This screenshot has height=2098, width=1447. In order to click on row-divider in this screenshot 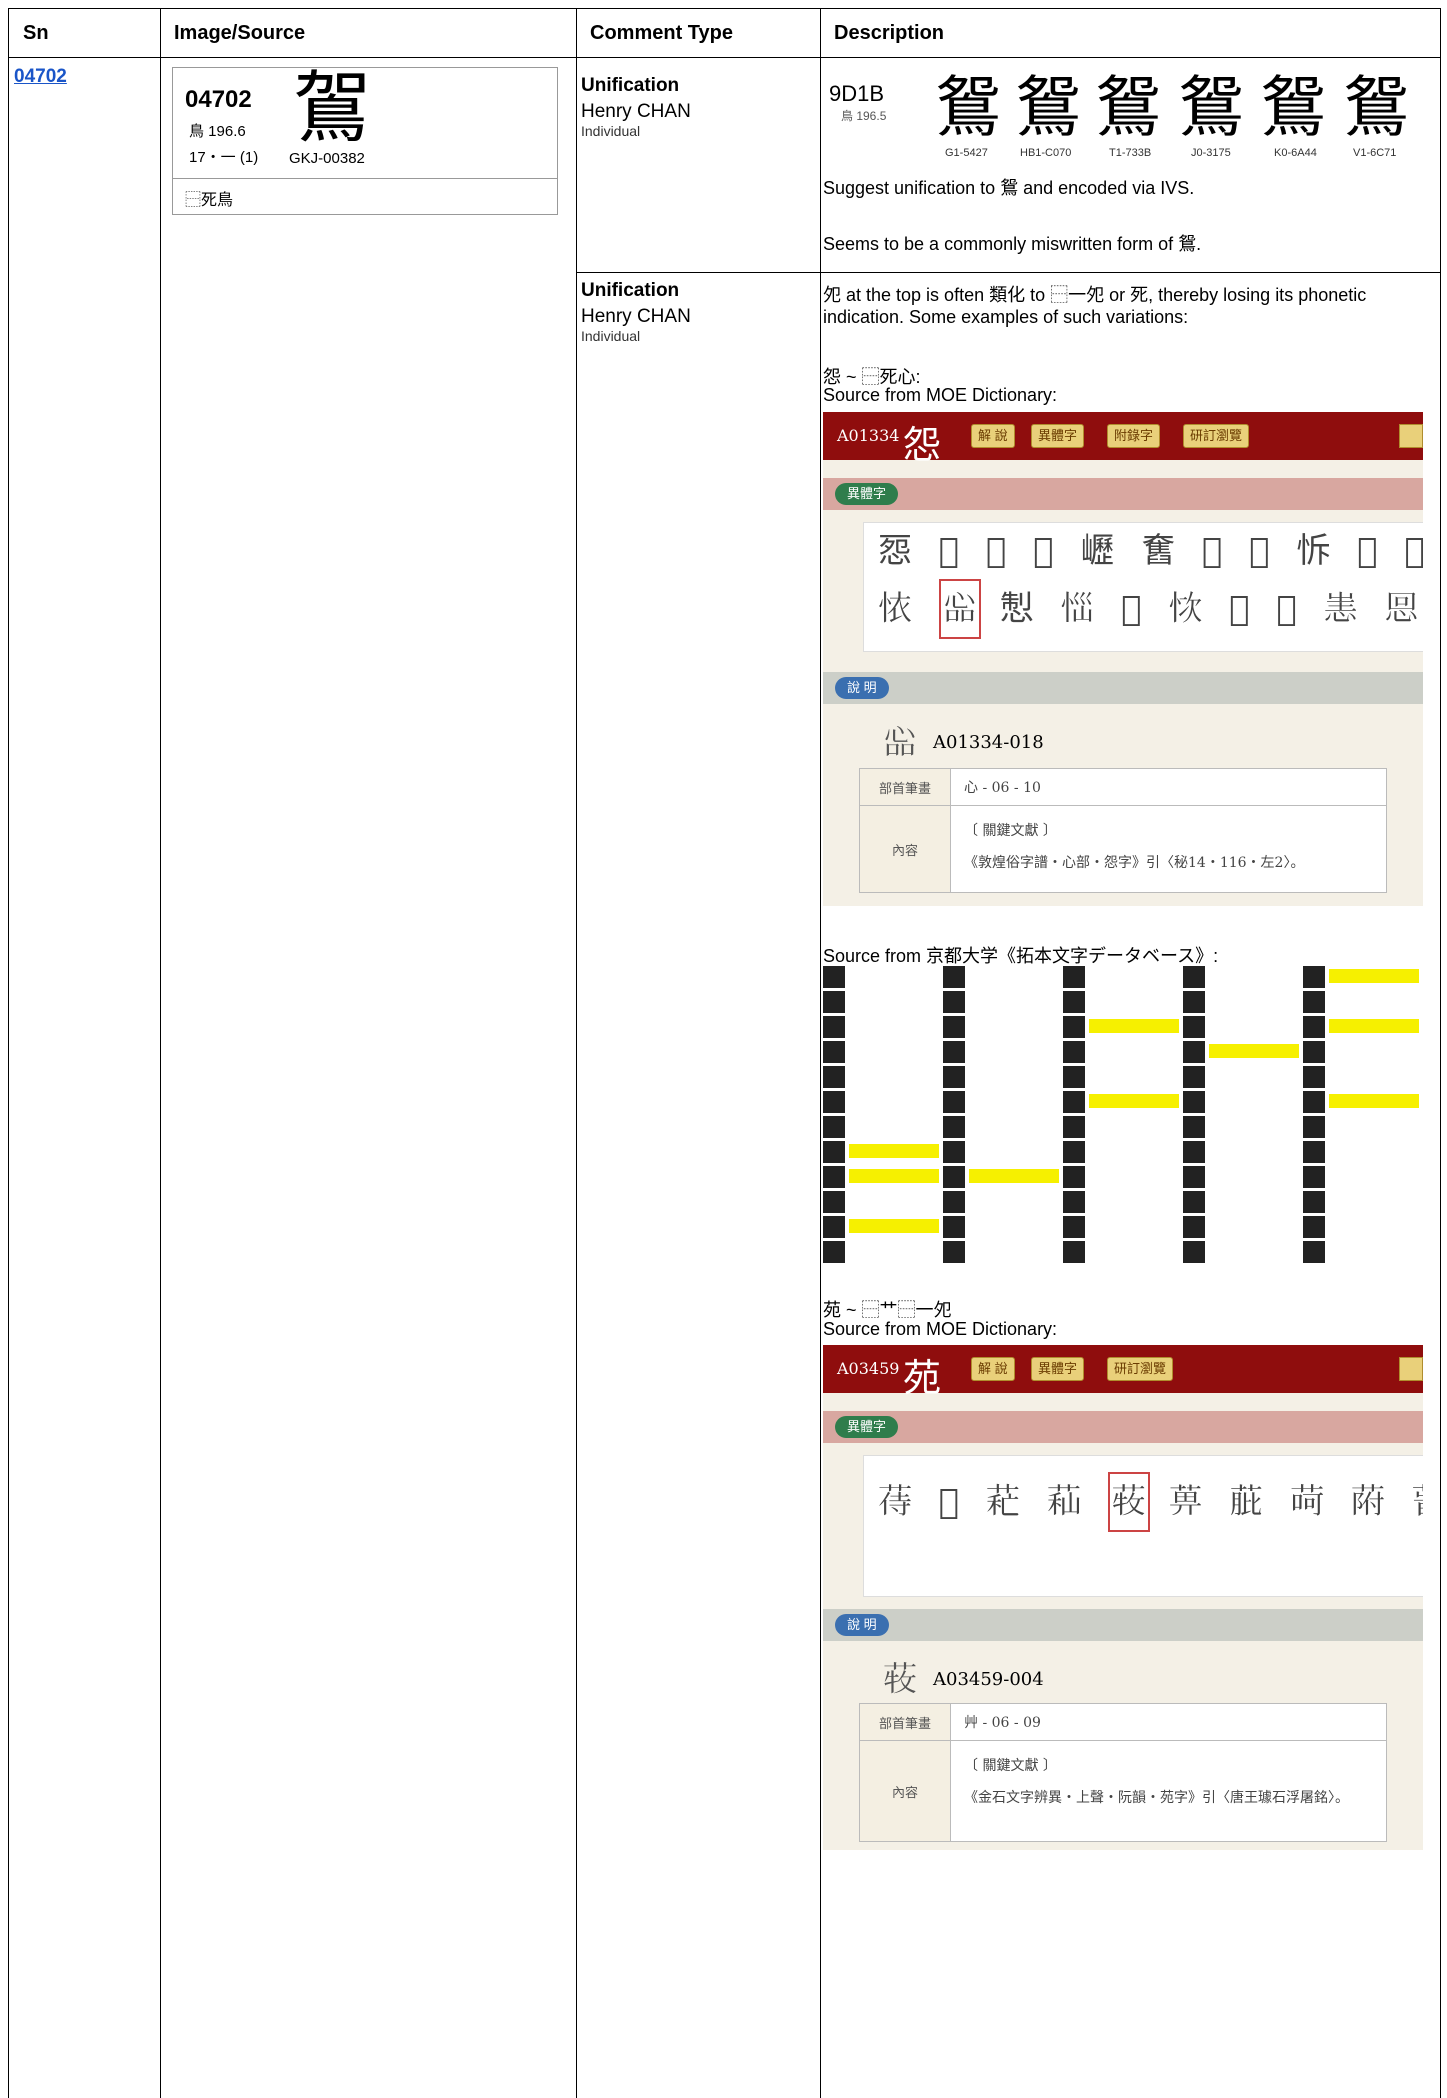, I will do `click(1008, 272)`.